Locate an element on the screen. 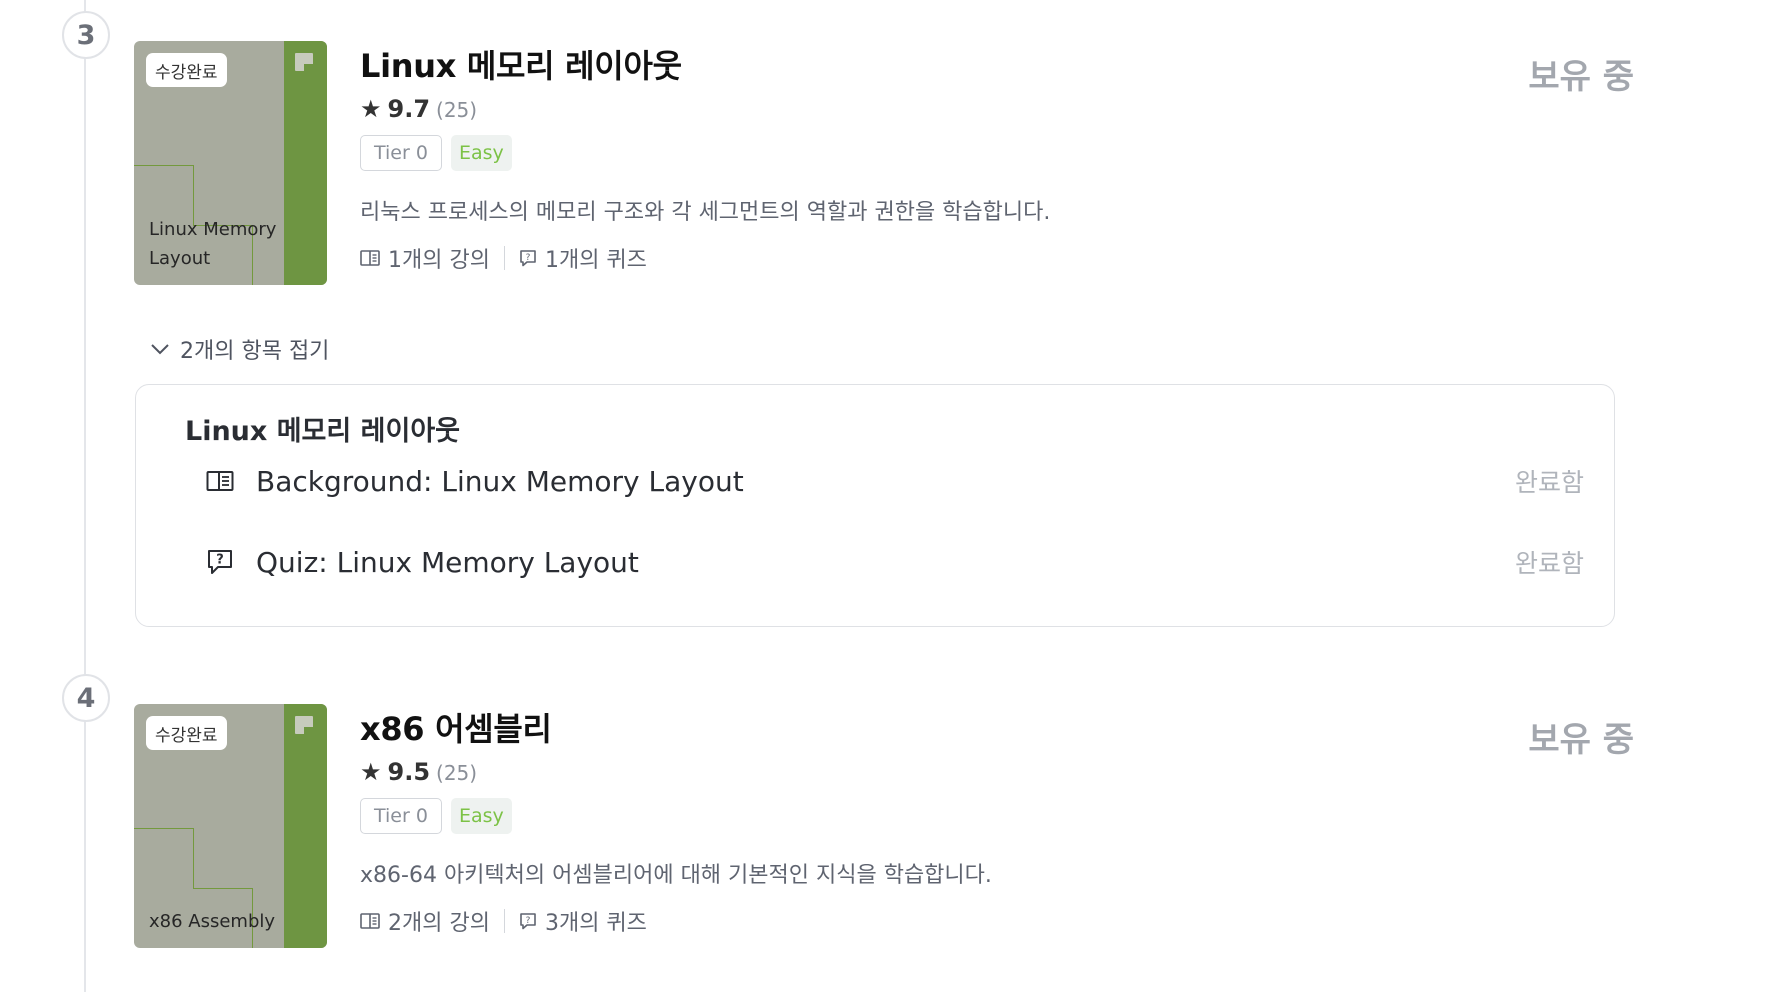 This screenshot has height=992, width=1788. course-thumbnail: 수강완료 x86 Assembly is located at coordinates (230, 826).